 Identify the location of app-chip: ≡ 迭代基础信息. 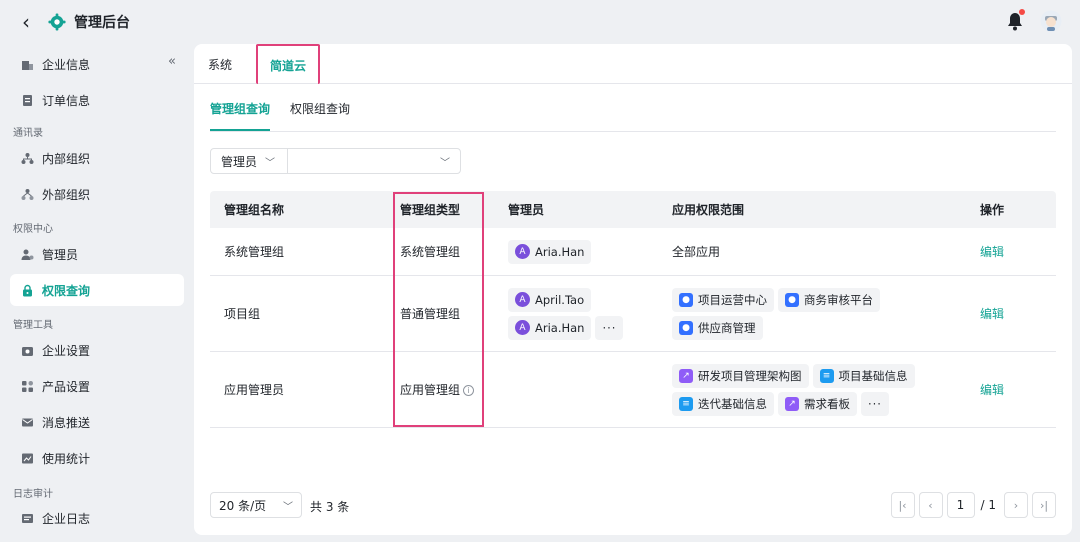
(723, 403).